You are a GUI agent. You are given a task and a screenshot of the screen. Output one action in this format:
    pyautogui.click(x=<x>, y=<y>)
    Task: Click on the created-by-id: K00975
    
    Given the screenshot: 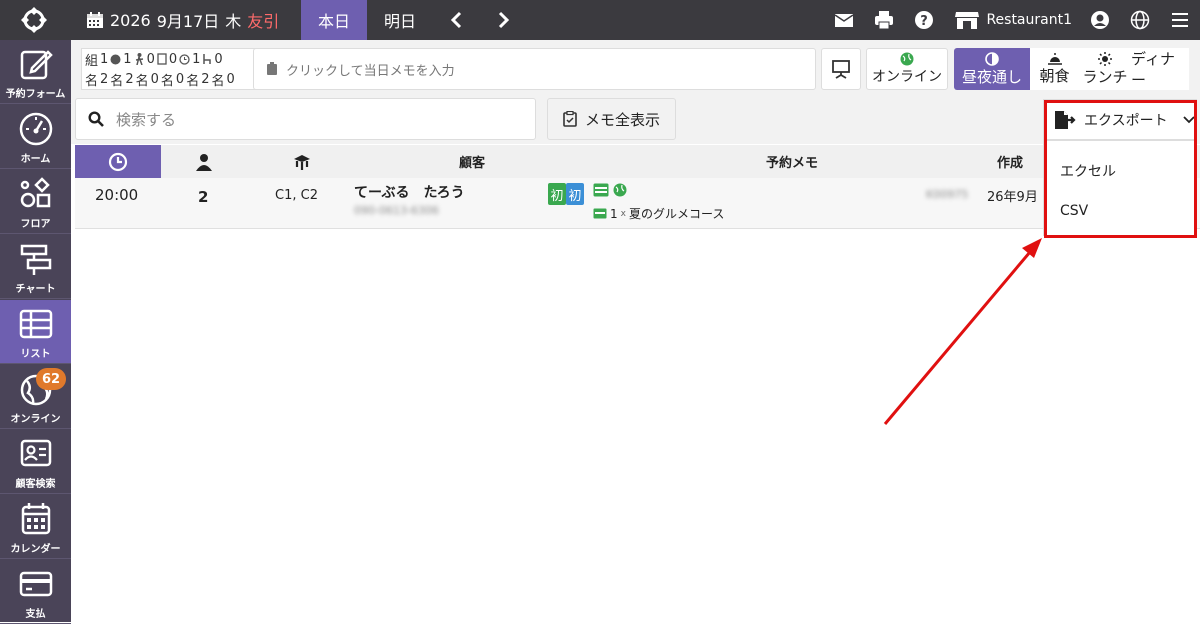 What is the action you would take?
    pyautogui.click(x=947, y=194)
    